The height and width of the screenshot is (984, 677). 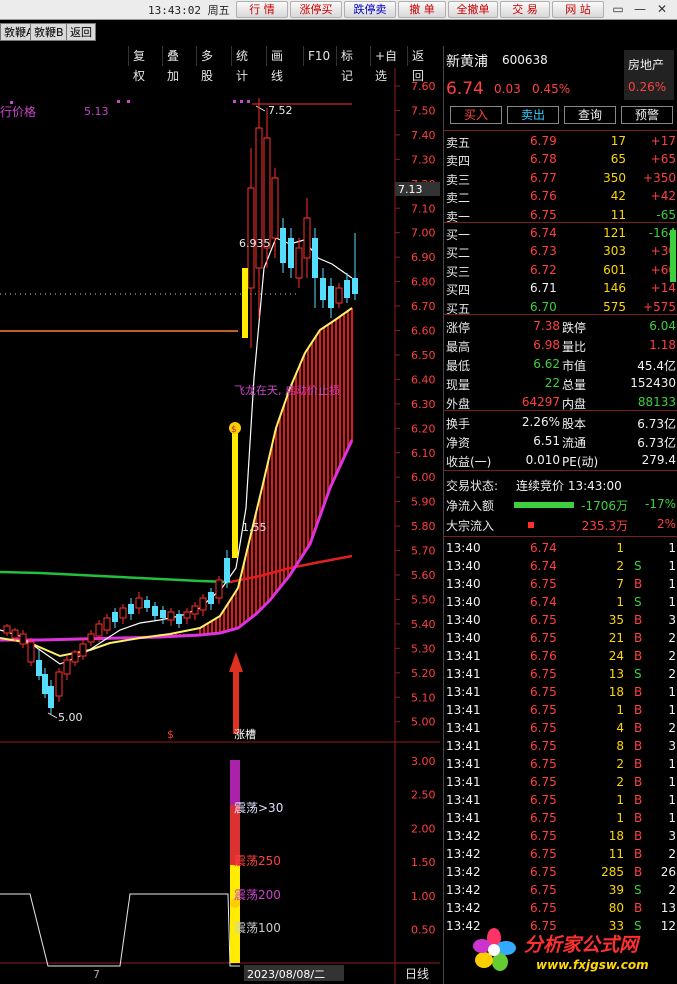 I want to click on tick-row: 13:40 6.74 2 S 1, so click(x=560, y=567).